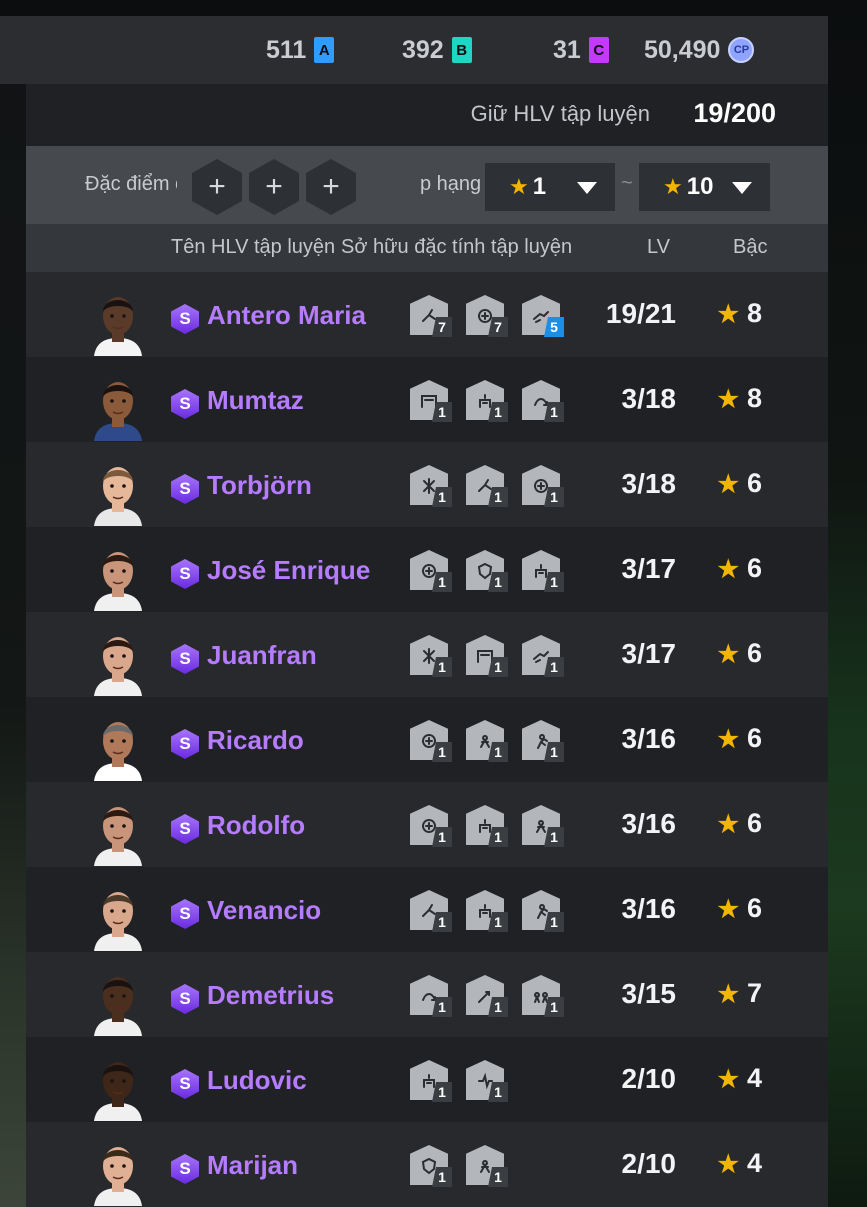 The height and width of the screenshot is (1207, 867). I want to click on coach-row: S Torbjörn 1 1 1 3/18 ★ 6, so click(427, 484).